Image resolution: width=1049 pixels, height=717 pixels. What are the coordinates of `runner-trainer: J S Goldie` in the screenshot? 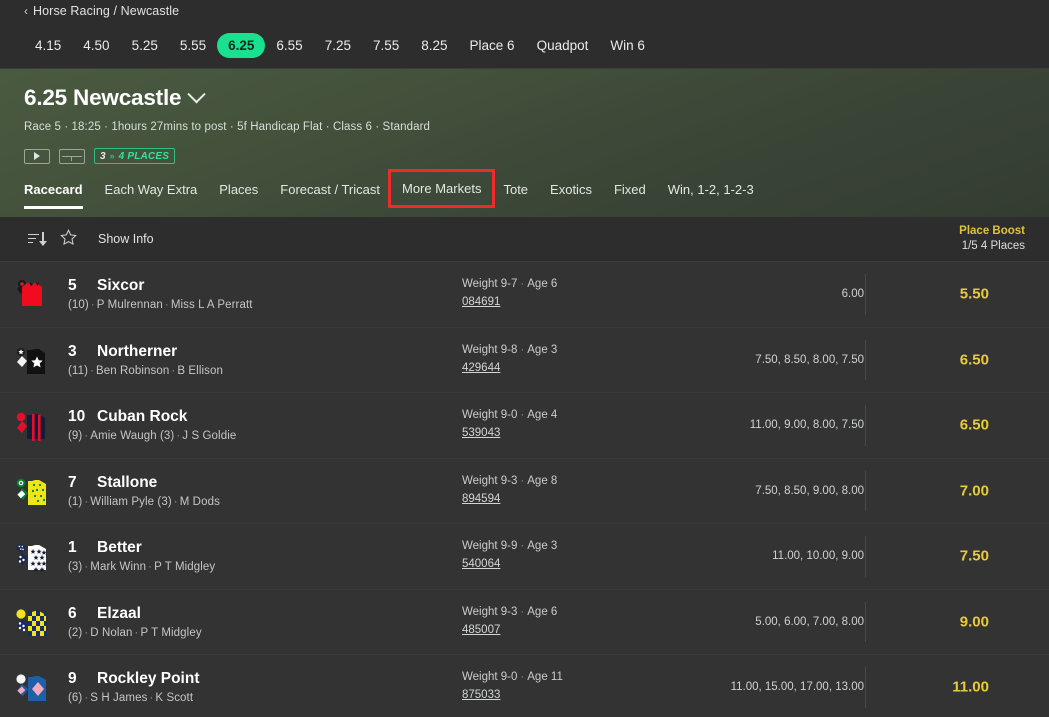 It's located at (209, 436).